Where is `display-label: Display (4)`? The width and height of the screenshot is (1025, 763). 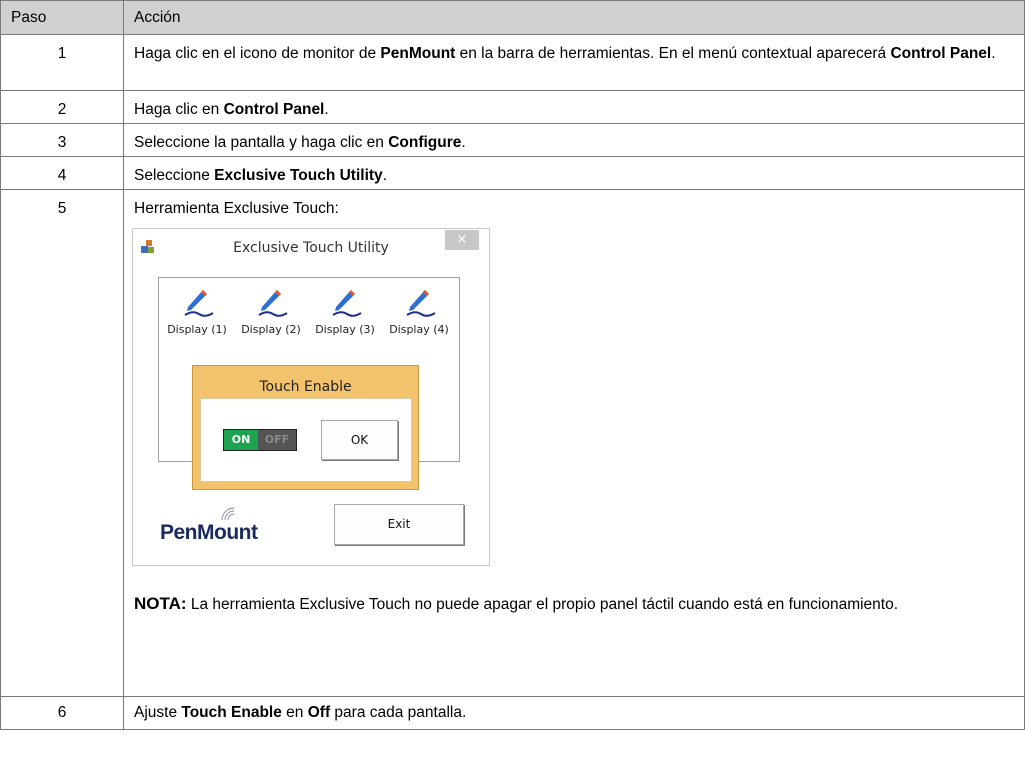
display-label: Display (4) is located at coordinates (419, 329).